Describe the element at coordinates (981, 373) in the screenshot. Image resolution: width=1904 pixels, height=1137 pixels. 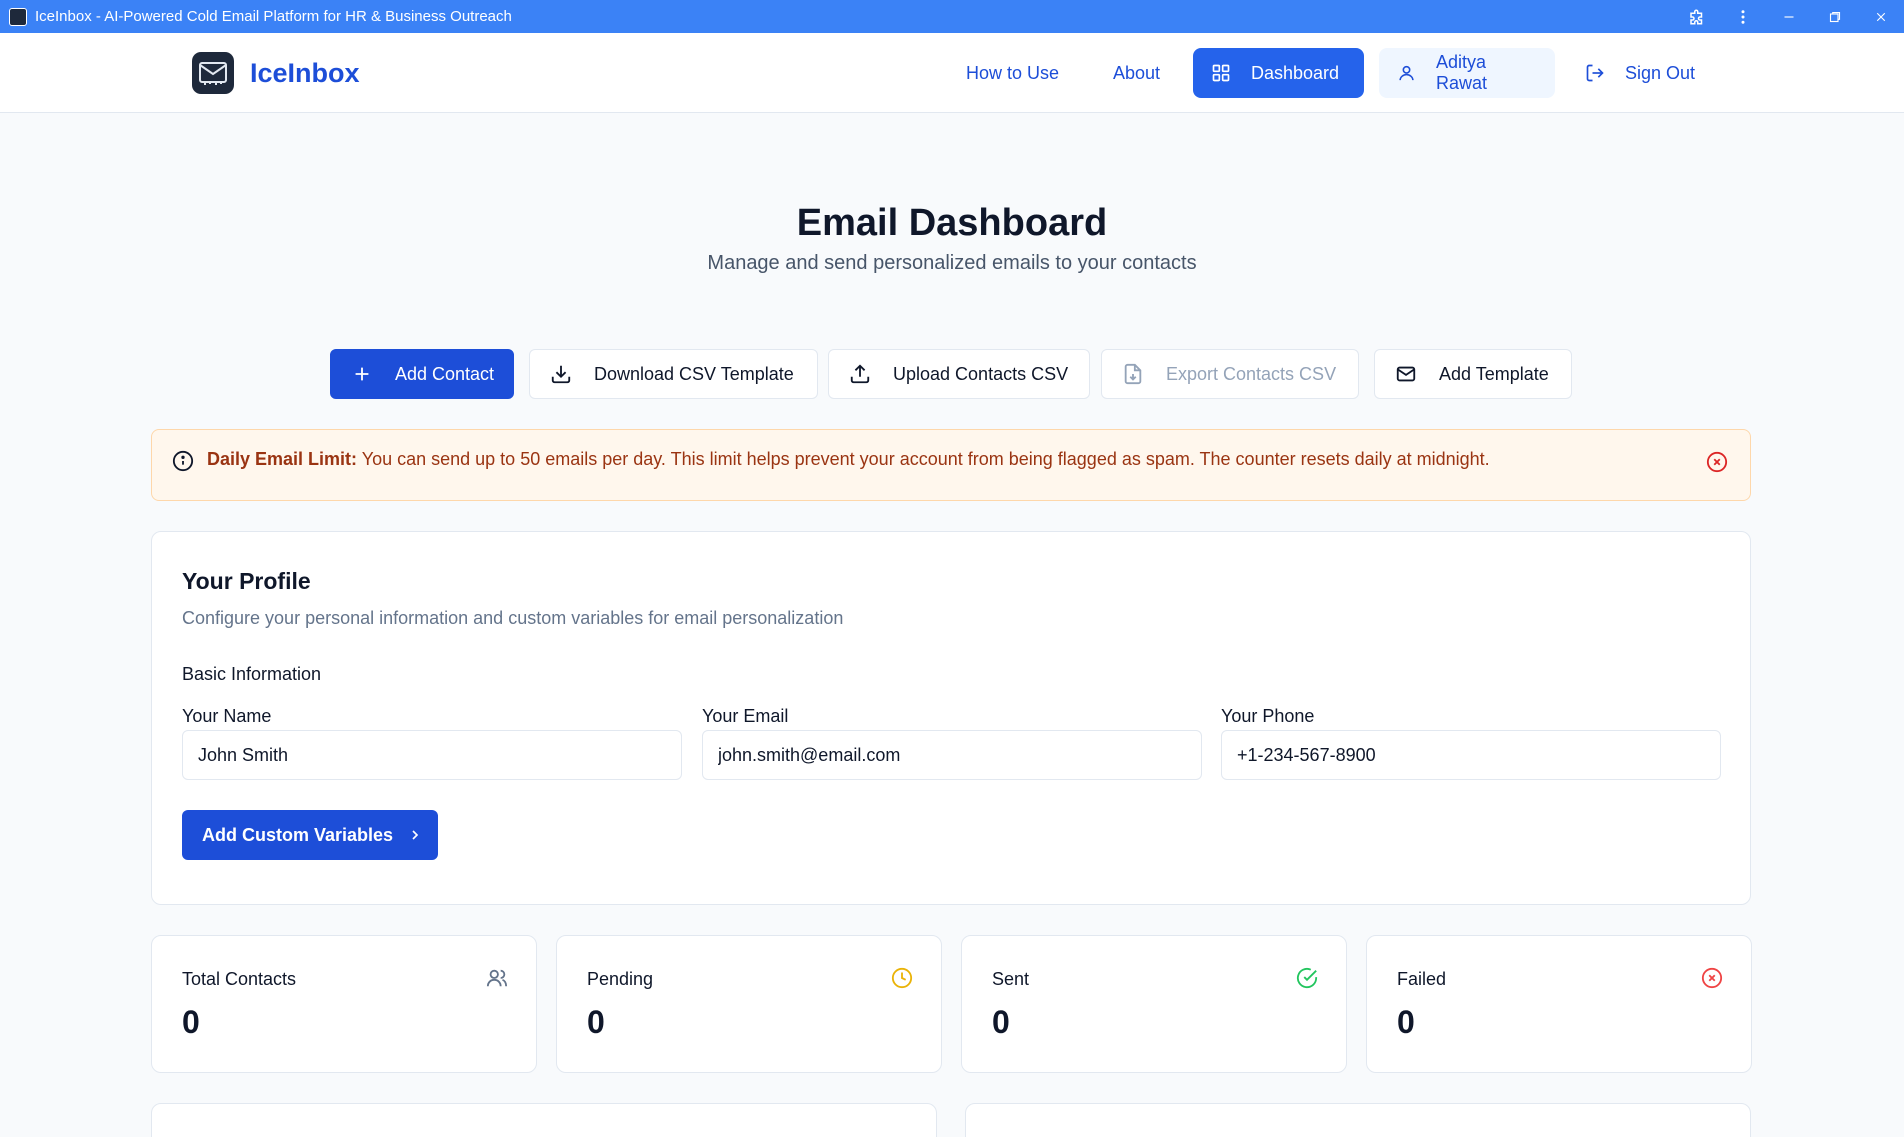
I see `upload-csv-label: Upload Contacts CSV` at that location.